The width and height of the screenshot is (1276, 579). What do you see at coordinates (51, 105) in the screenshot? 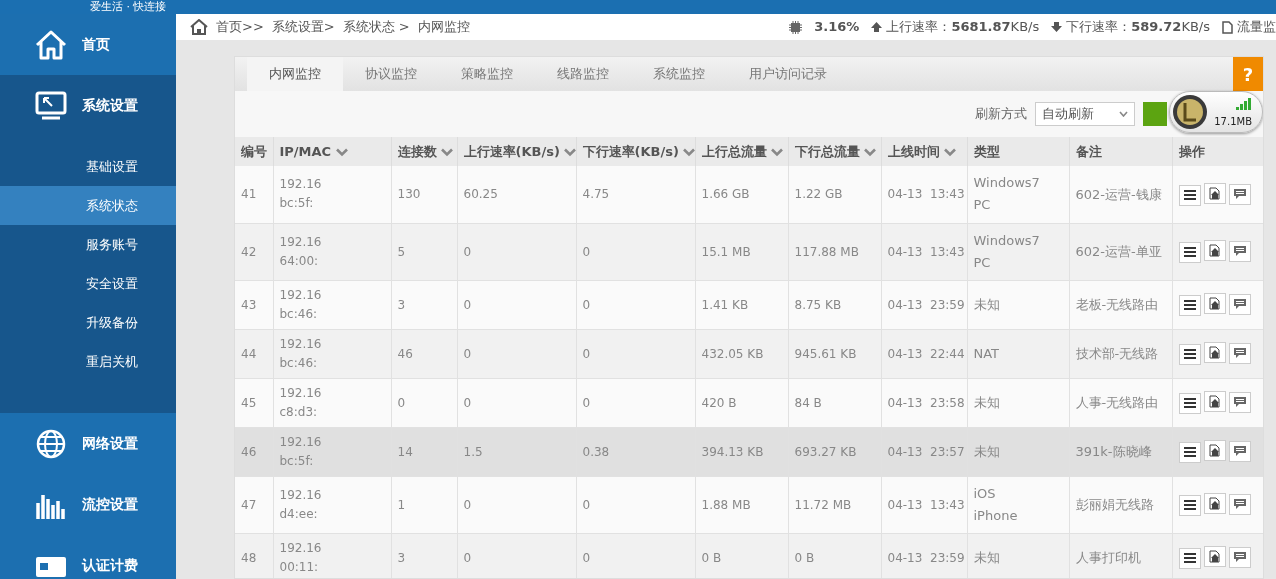
I see `monitor-icon` at bounding box center [51, 105].